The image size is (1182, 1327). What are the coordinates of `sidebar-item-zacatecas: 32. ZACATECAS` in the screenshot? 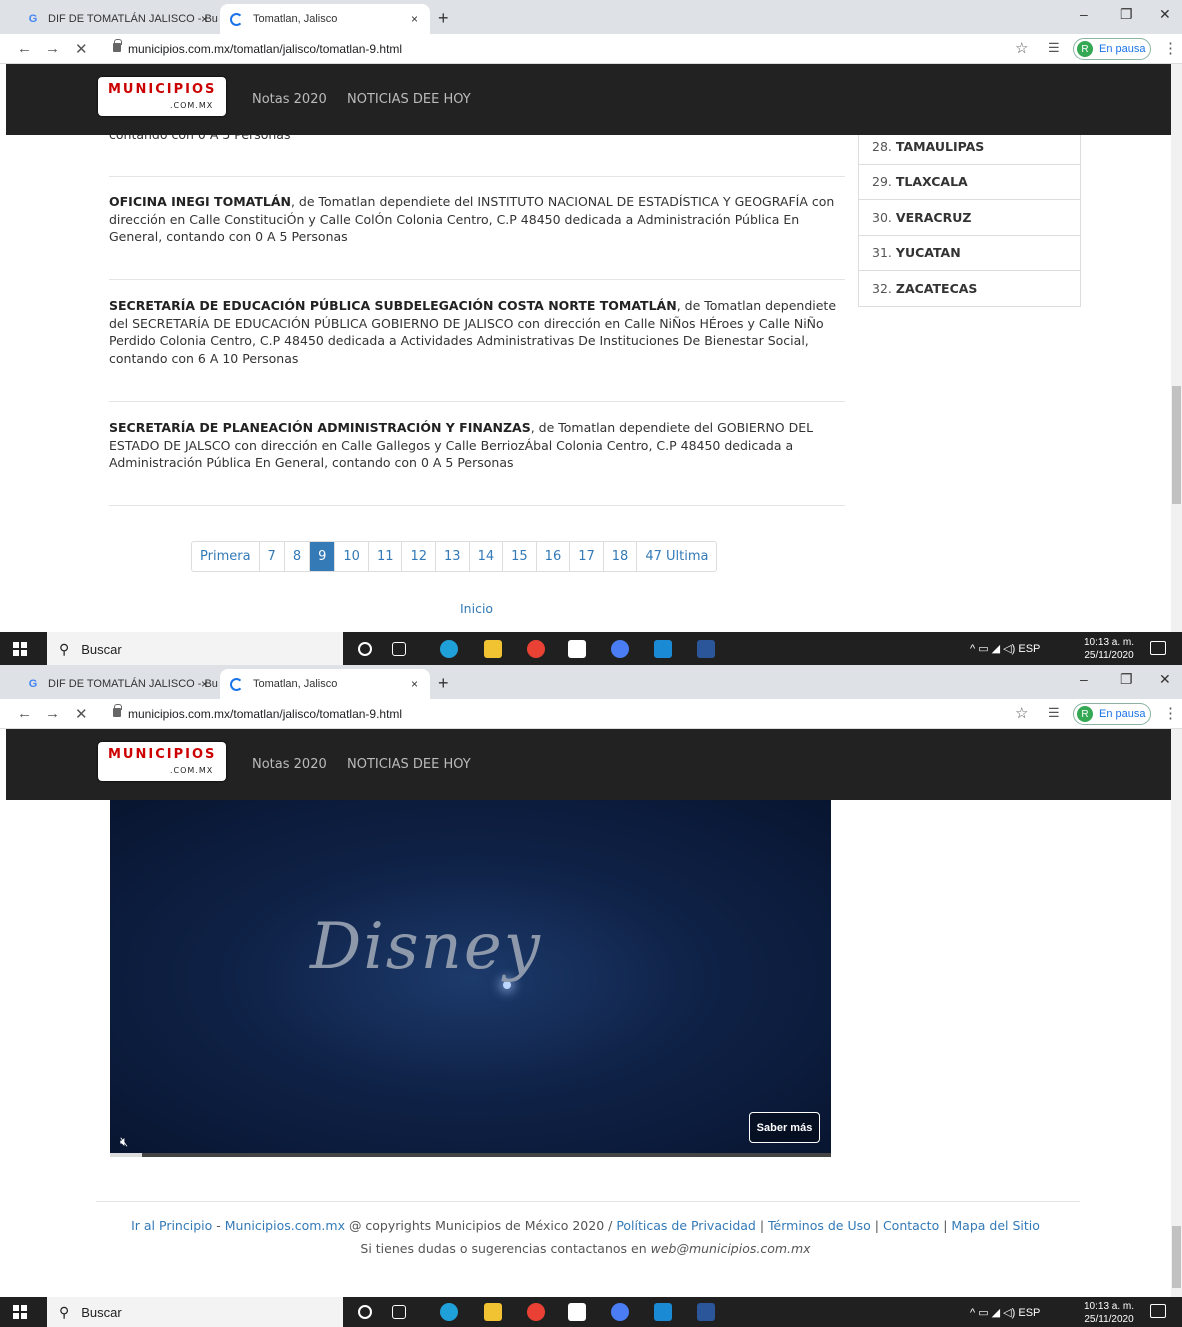 It's located at (969, 288).